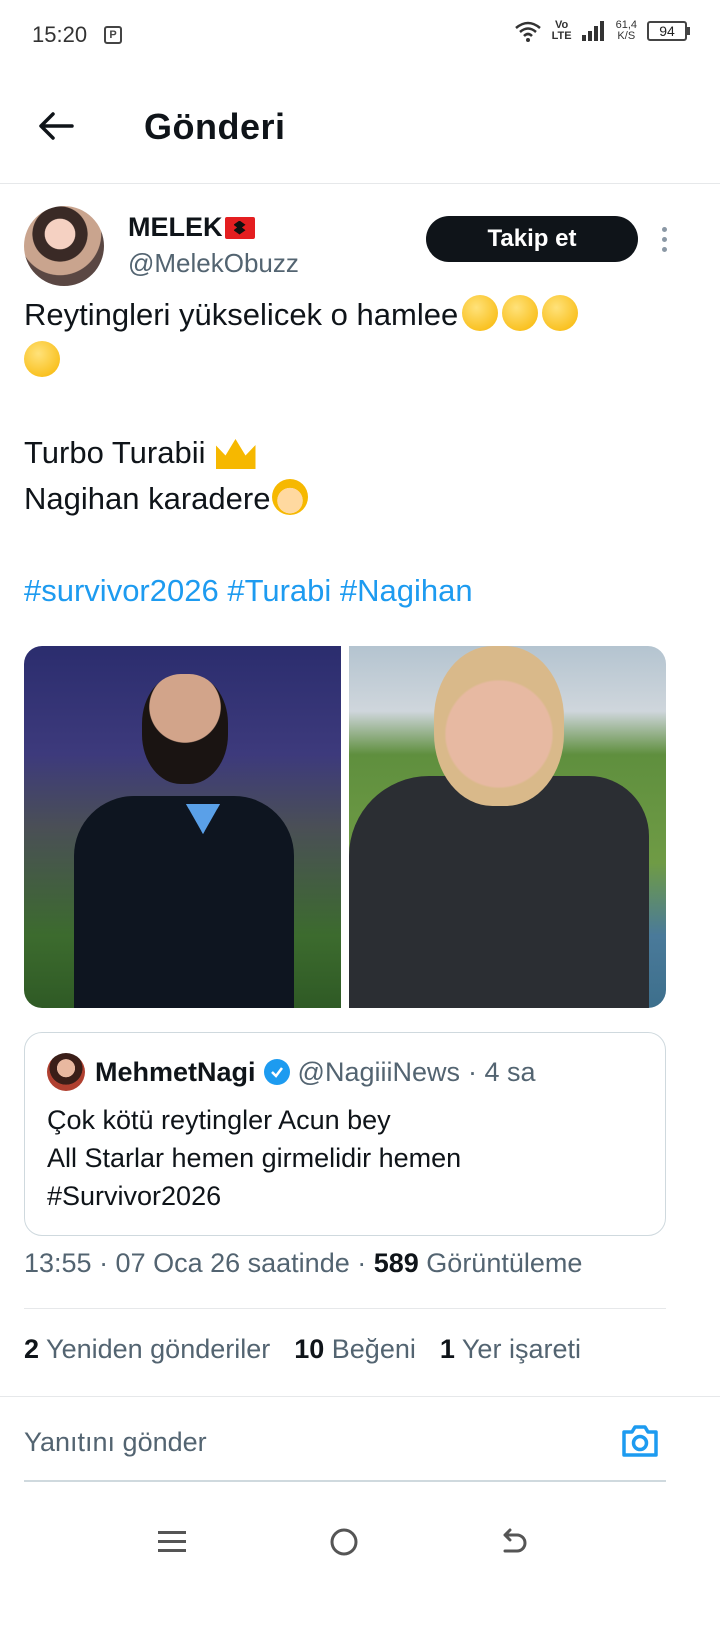  What do you see at coordinates (66, 1072) in the screenshot?
I see `quoted-author-avatar` at bounding box center [66, 1072].